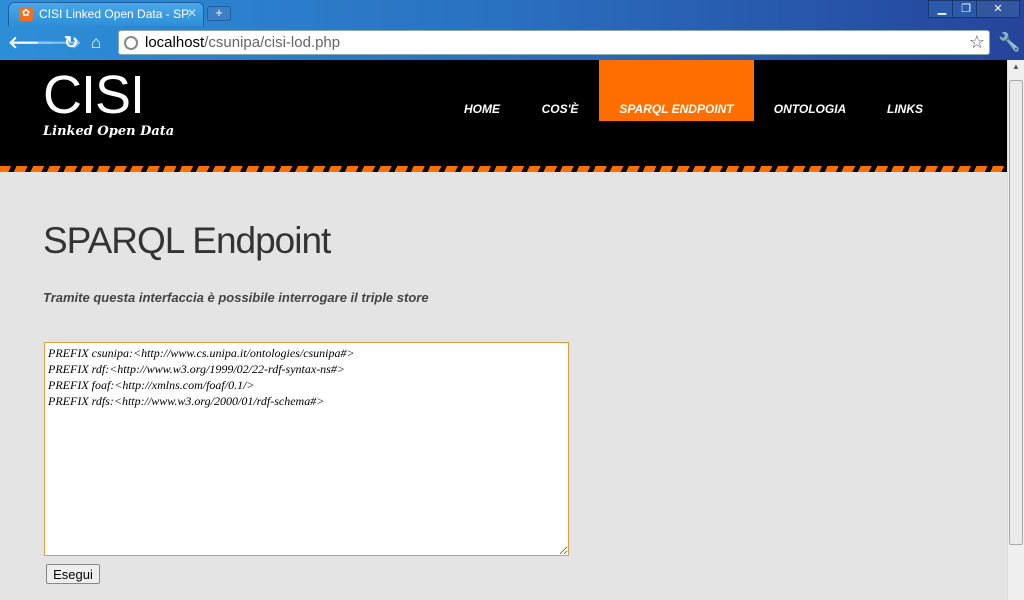 The width and height of the screenshot is (1024, 600). What do you see at coordinates (554, 42) in the screenshot?
I see `address-bar: localhost/csunipa/cisi-lod.php ☆` at bounding box center [554, 42].